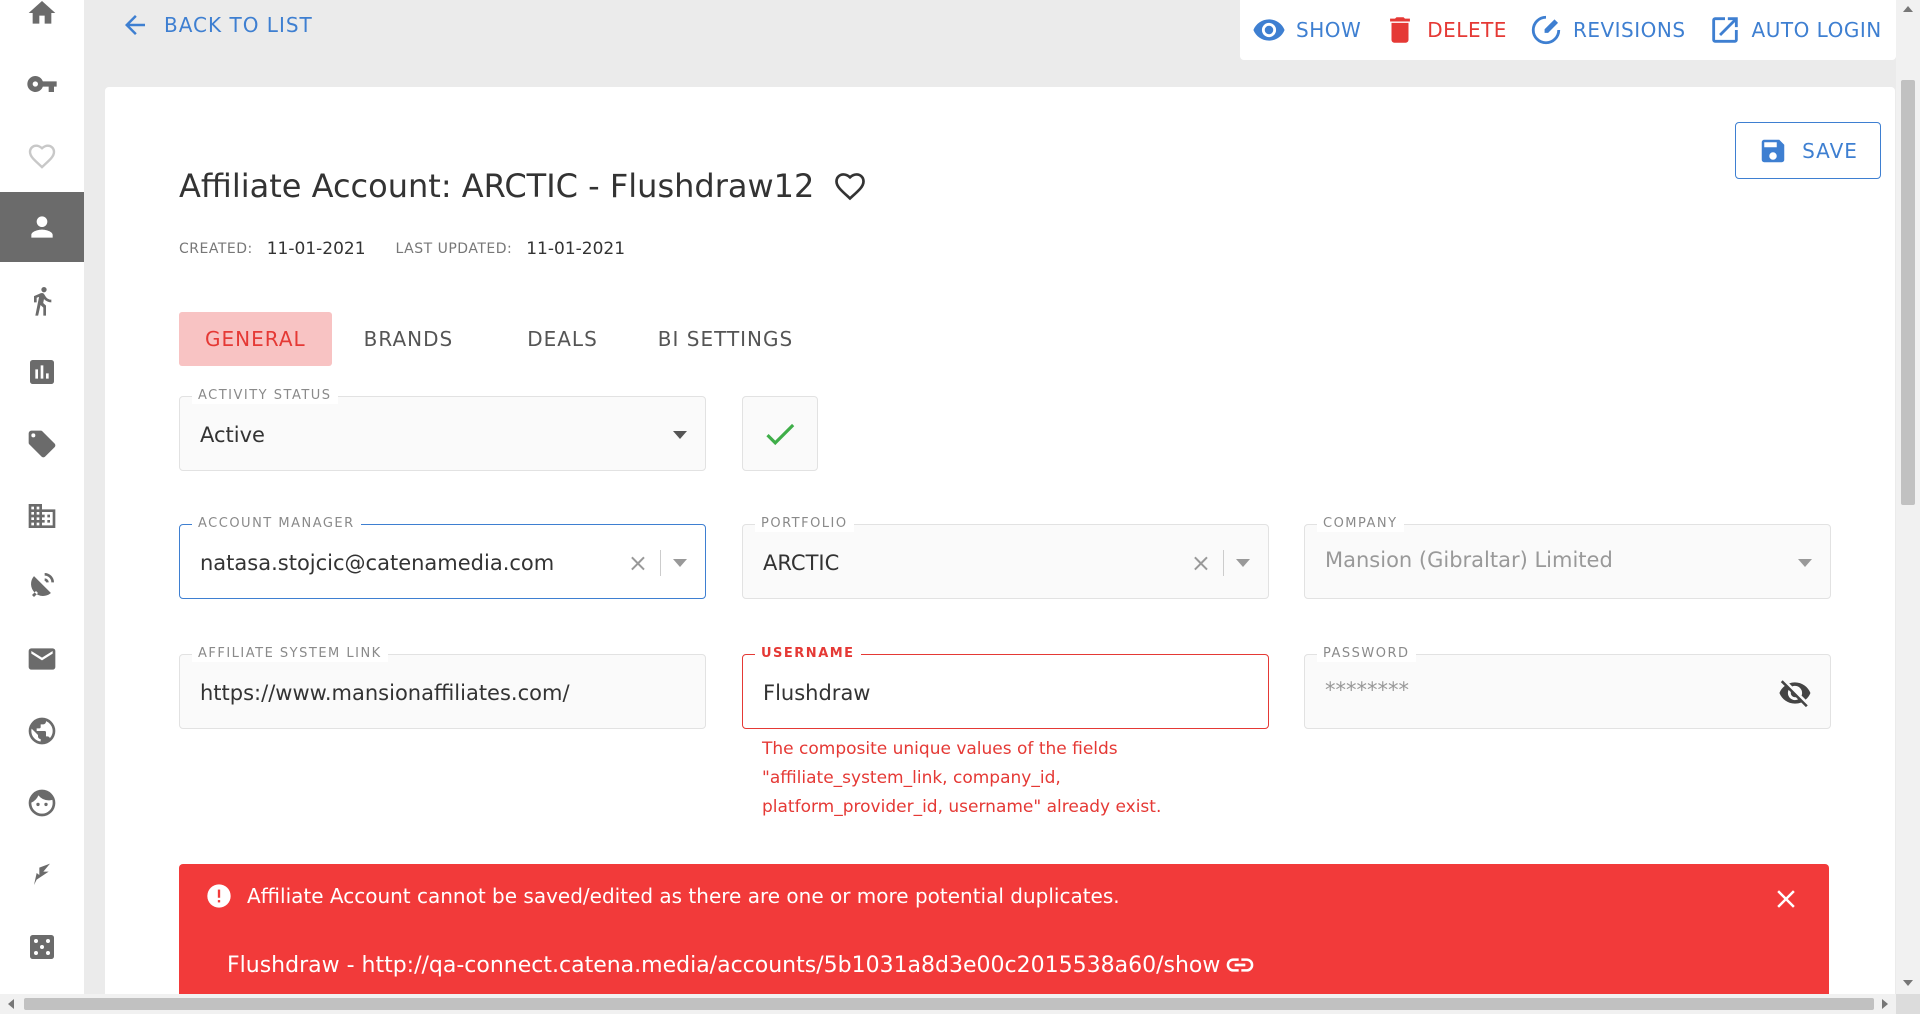 This screenshot has height=1014, width=1920. What do you see at coordinates (850, 186) in the screenshot?
I see `favorite-heart-icon` at bounding box center [850, 186].